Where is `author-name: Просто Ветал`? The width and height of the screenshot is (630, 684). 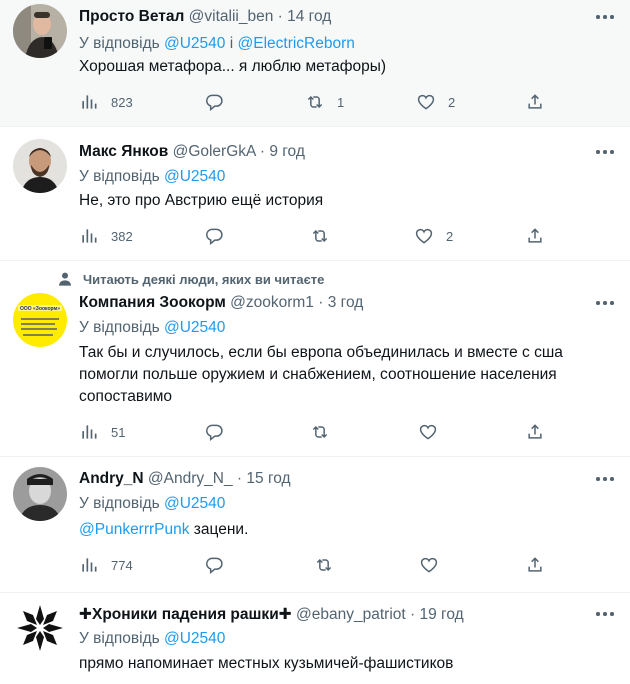 author-name: Просто Ветал is located at coordinates (131, 16).